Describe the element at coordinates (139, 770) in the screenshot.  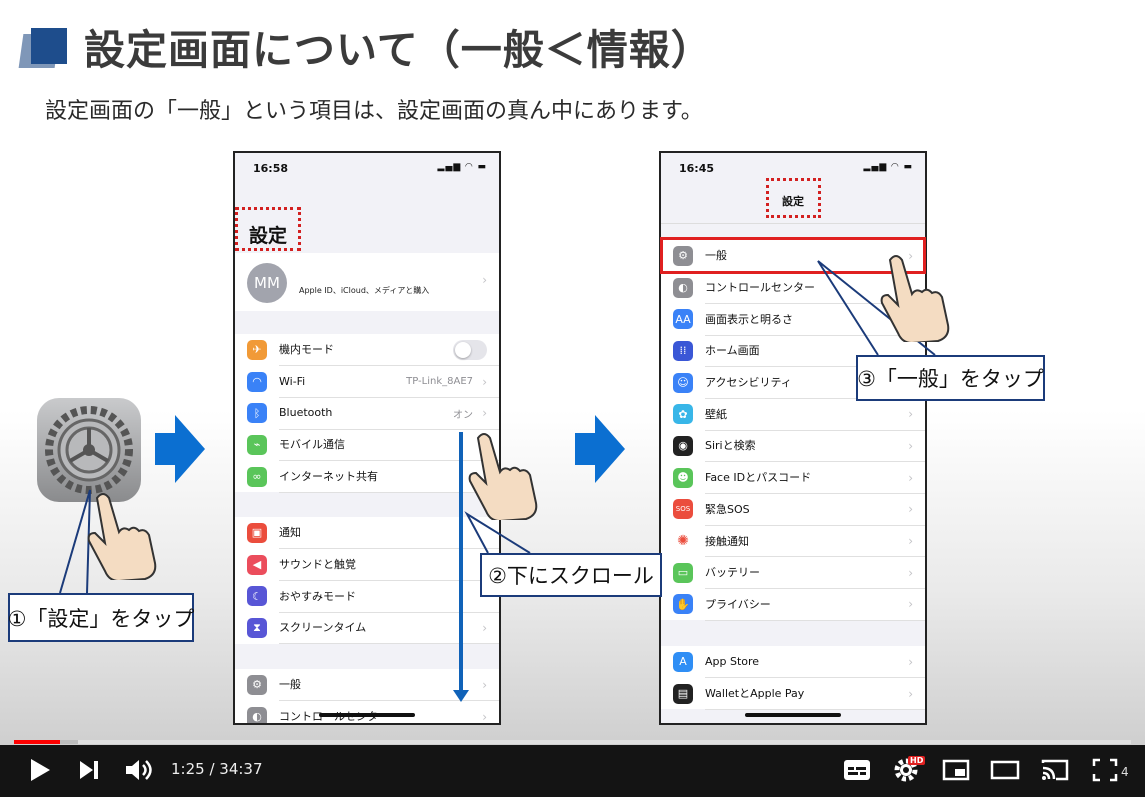
I see `volume-icon` at that location.